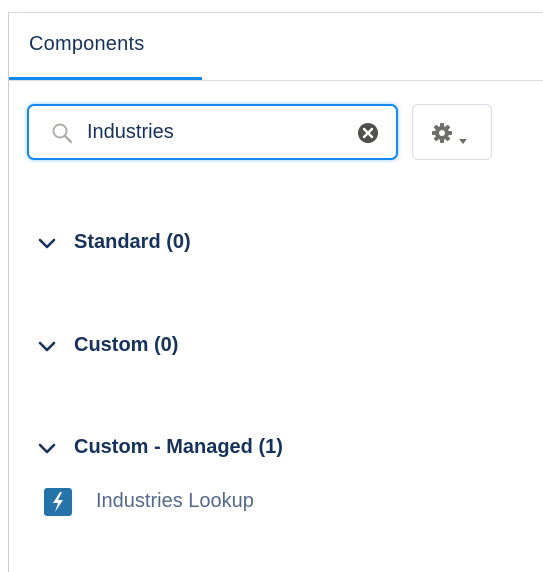  I want to click on section-standard: Standard (0), so click(248, 246).